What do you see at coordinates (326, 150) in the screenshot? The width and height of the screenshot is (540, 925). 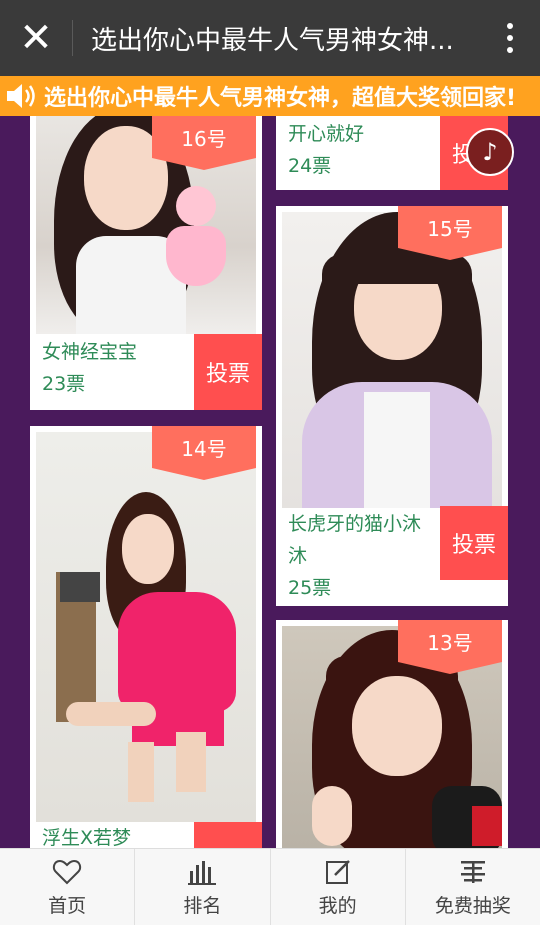 I see `contestant-info: 开心就好 24票` at bounding box center [326, 150].